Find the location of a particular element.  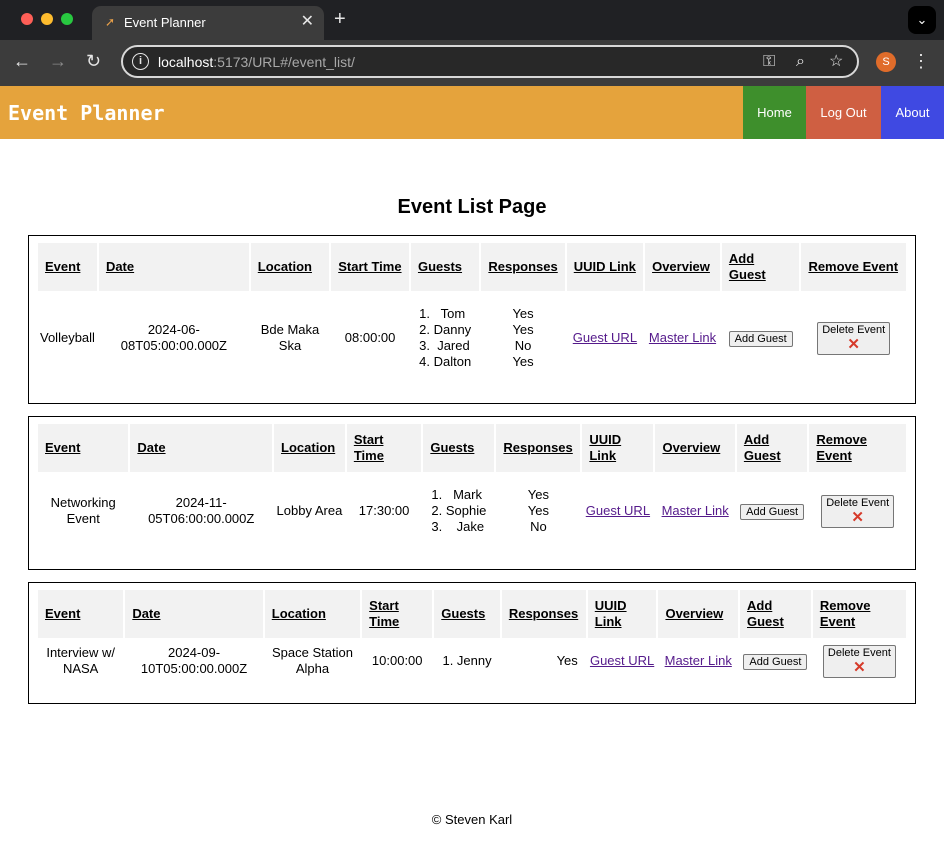

nav-logout-link: Log Out is located at coordinates (843, 112).